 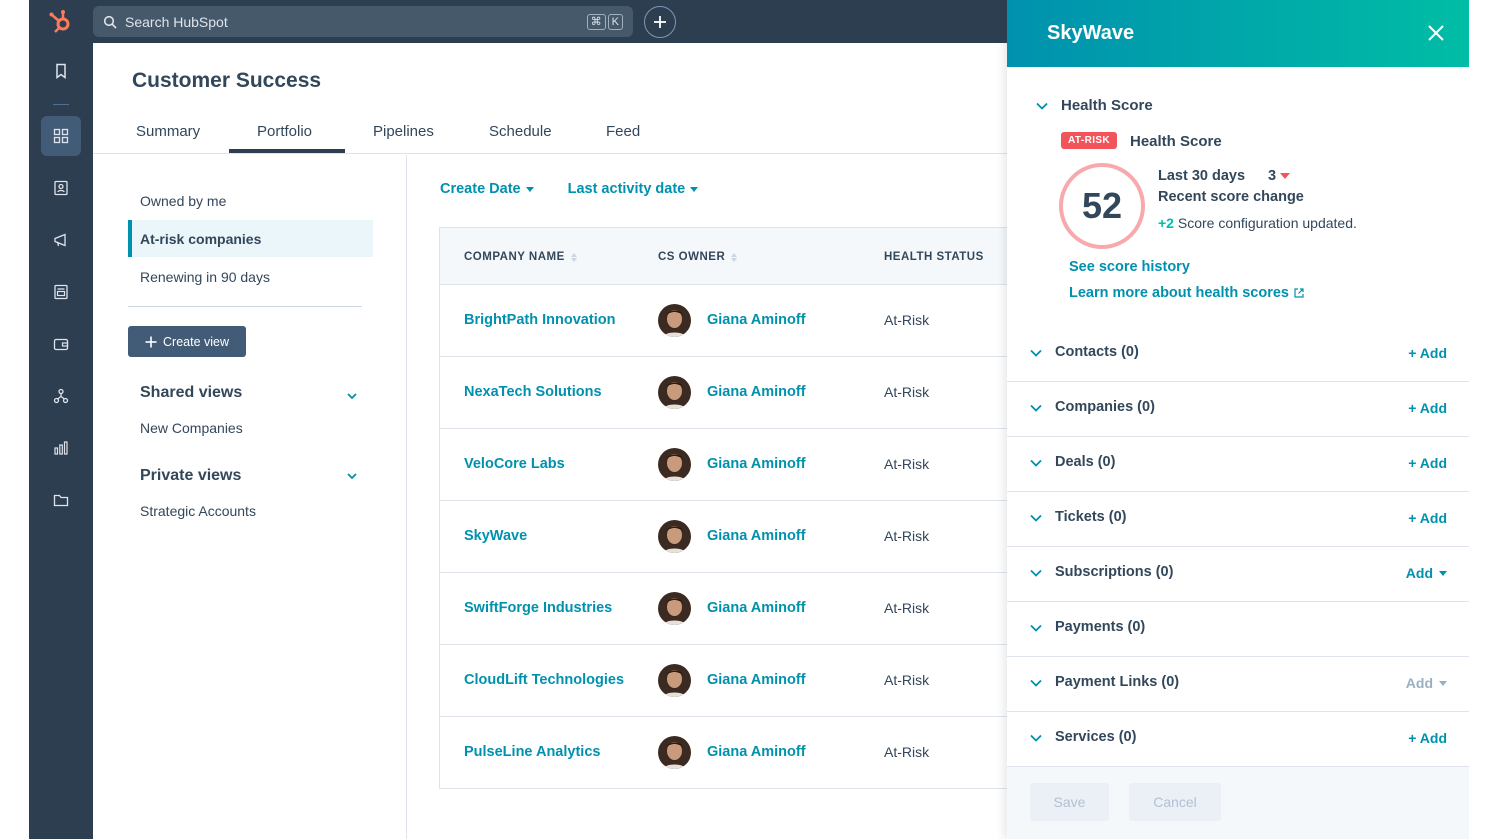 What do you see at coordinates (539, 320) in the screenshot?
I see `company-name-link: BrightPath Innovation` at bounding box center [539, 320].